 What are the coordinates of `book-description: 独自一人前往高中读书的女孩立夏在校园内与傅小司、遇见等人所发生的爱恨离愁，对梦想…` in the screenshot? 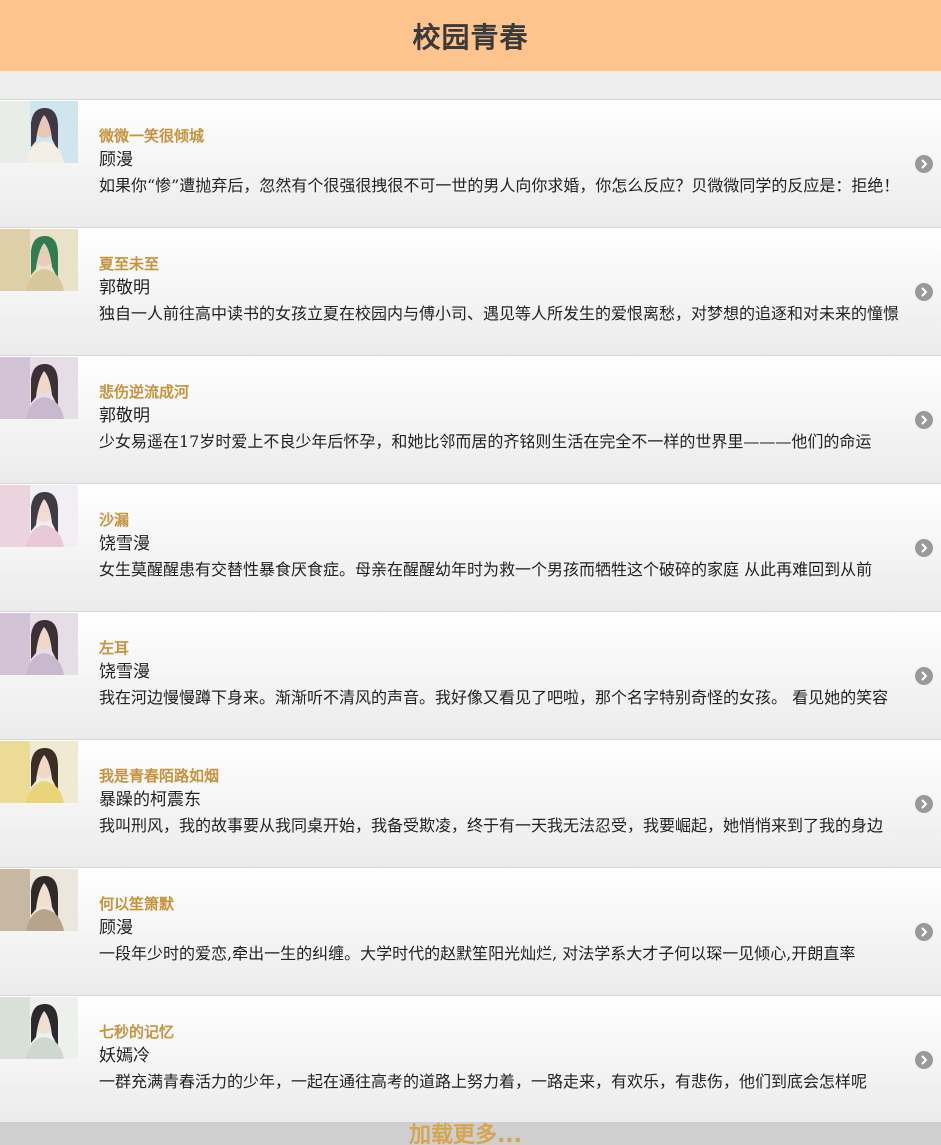 It's located at (499, 313).